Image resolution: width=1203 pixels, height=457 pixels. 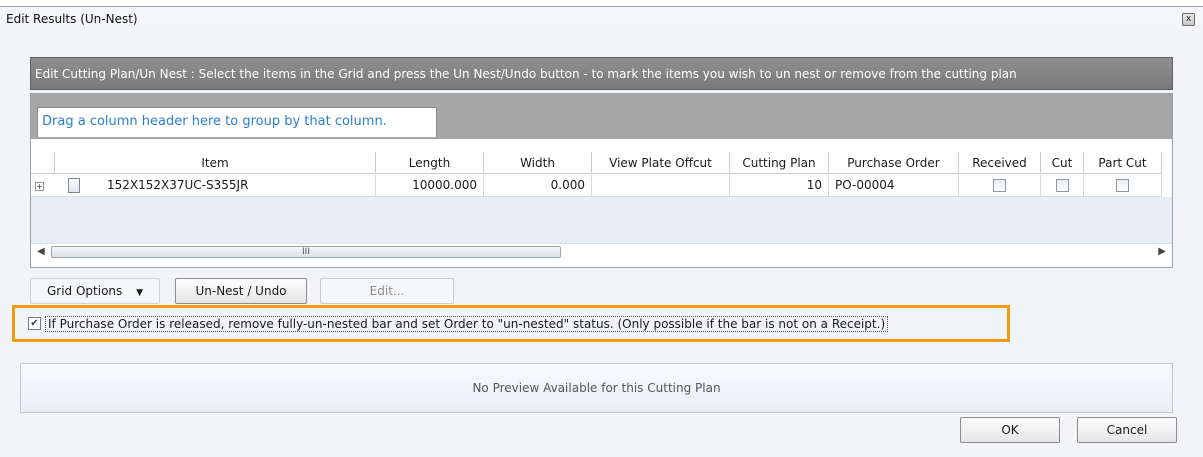 What do you see at coordinates (661, 186) in the screenshot?
I see `cell-view-plate-offcut` at bounding box center [661, 186].